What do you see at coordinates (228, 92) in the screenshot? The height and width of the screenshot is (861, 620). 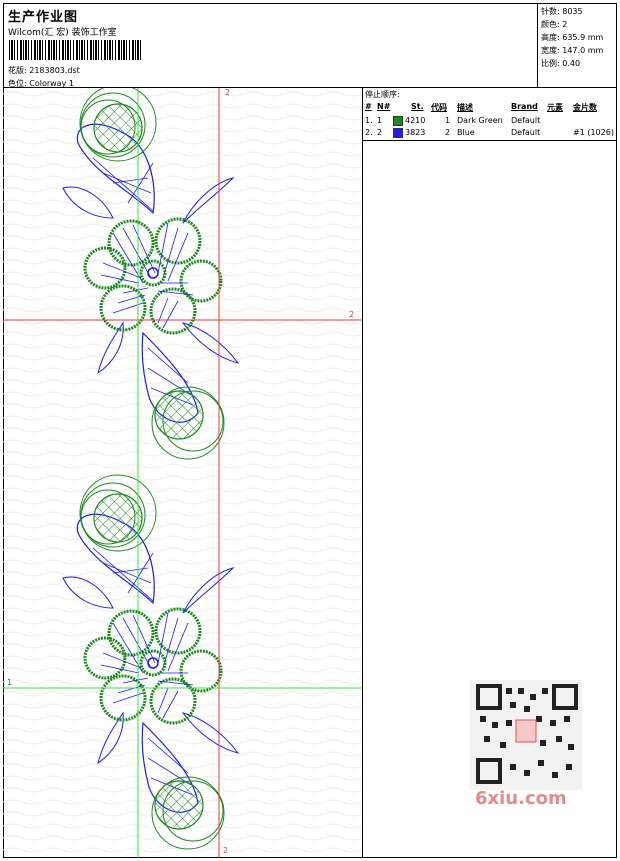 I see `marker-top: 2` at bounding box center [228, 92].